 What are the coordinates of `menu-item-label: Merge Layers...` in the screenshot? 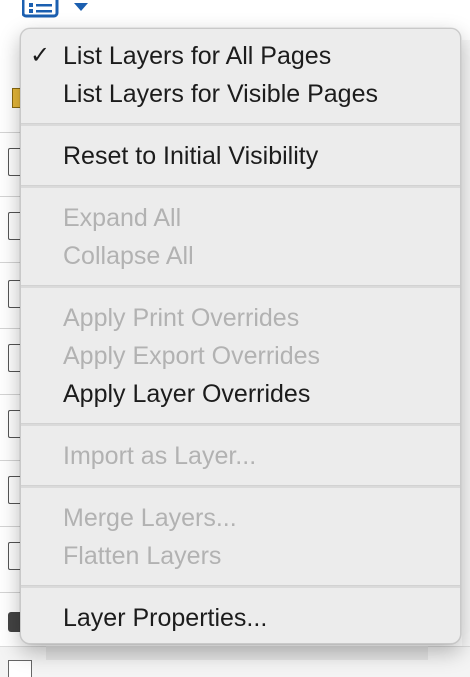 It's located at (150, 518).